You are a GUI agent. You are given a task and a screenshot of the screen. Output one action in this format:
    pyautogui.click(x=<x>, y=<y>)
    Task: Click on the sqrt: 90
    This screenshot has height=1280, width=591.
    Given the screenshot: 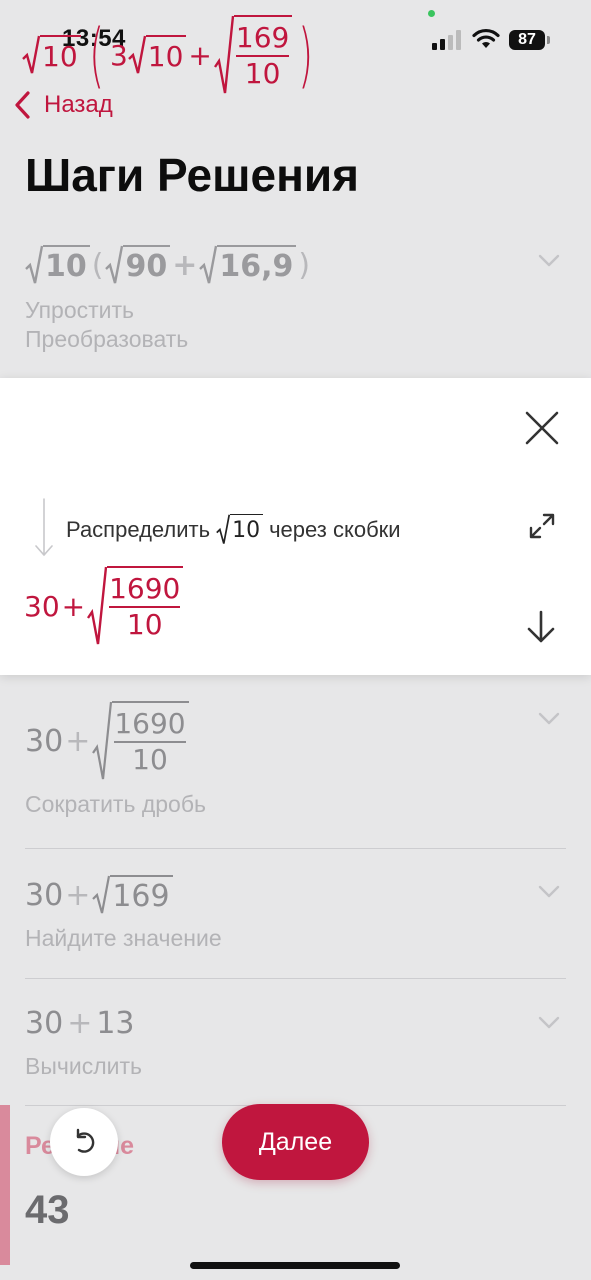 What is the action you would take?
    pyautogui.click(x=138, y=265)
    